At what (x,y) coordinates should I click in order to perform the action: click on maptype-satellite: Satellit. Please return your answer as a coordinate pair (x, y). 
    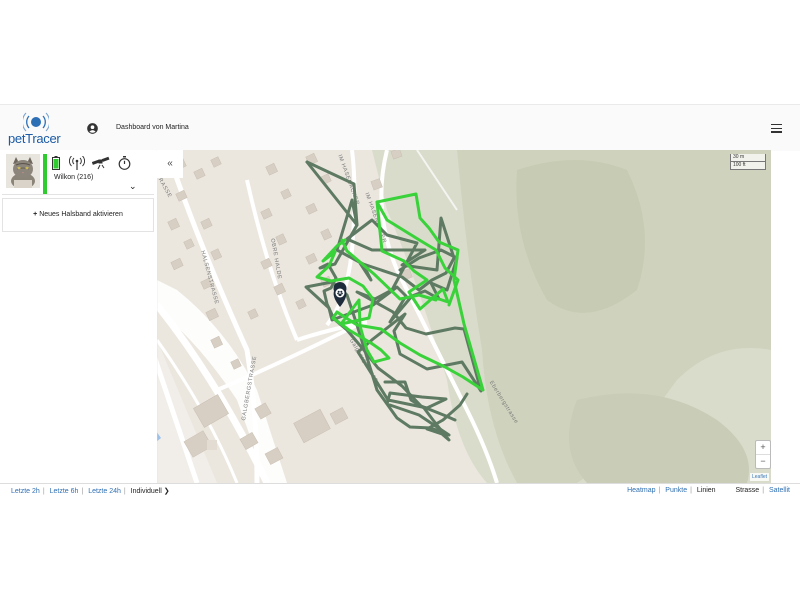
    Looking at the image, I should click on (779, 490).